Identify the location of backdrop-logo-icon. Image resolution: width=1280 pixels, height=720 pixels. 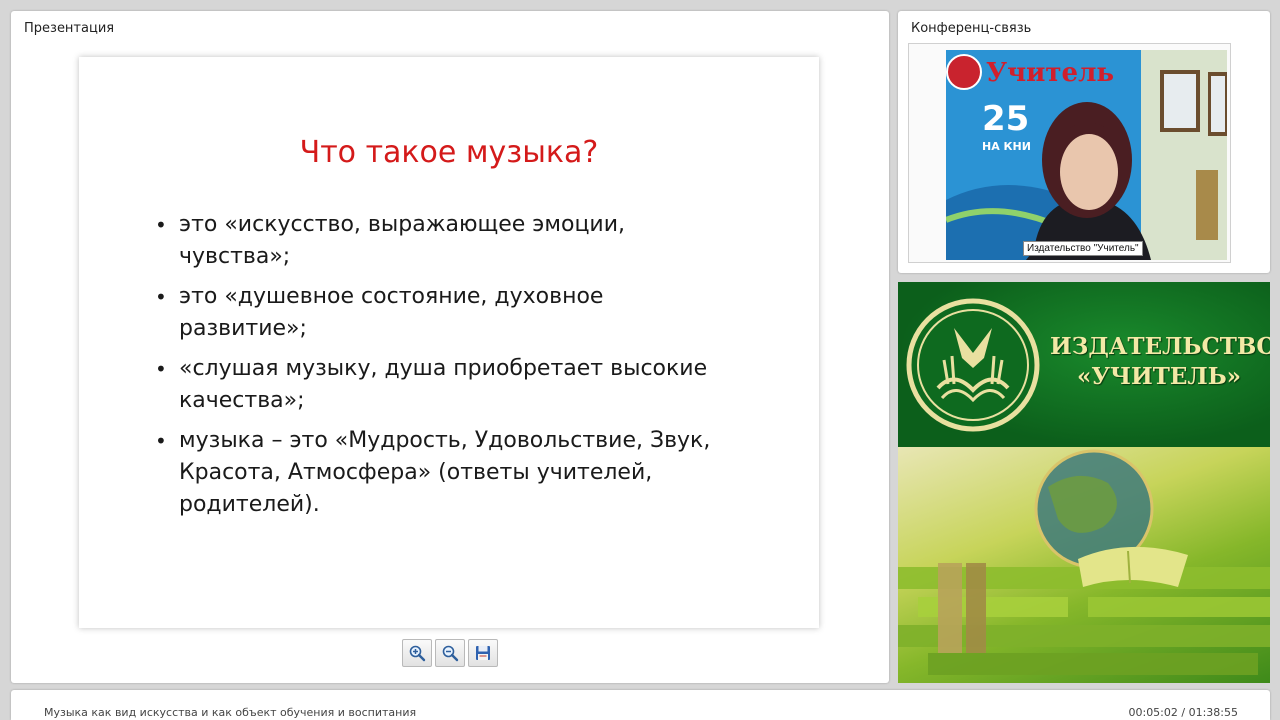
(964, 72).